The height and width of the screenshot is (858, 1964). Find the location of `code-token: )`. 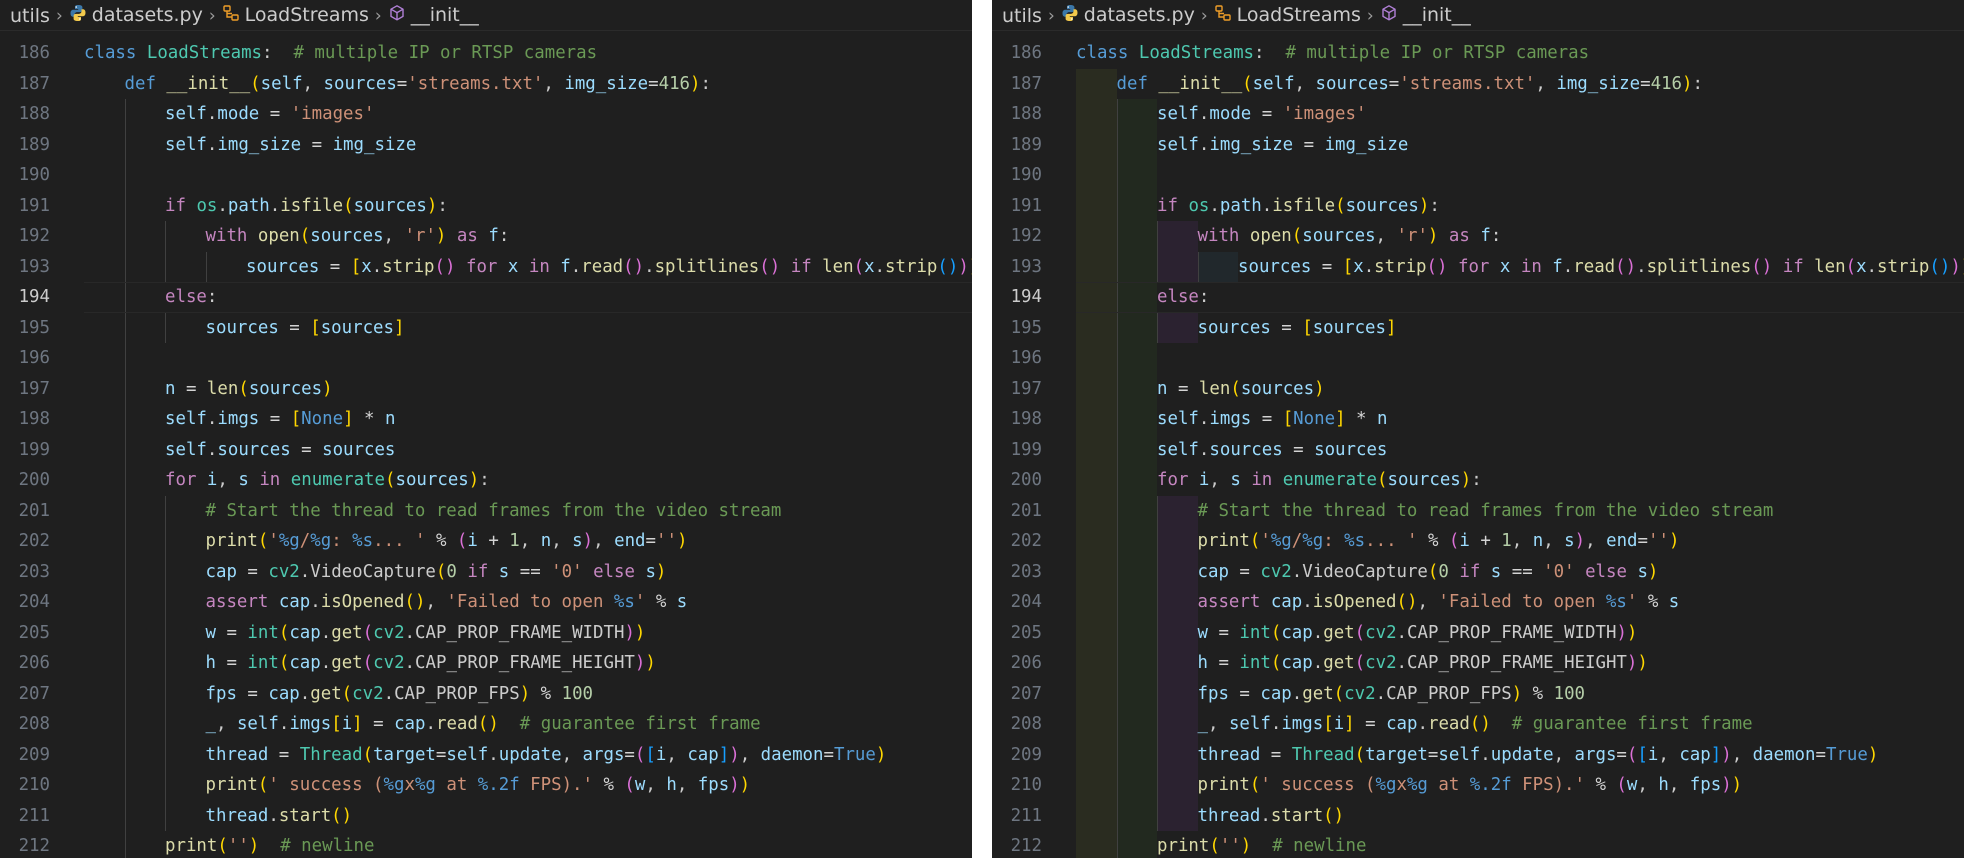

code-token: ) is located at coordinates (963, 266).